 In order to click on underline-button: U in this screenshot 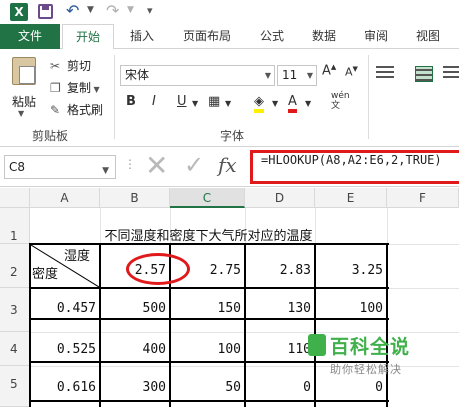, I will do `click(182, 101)`.